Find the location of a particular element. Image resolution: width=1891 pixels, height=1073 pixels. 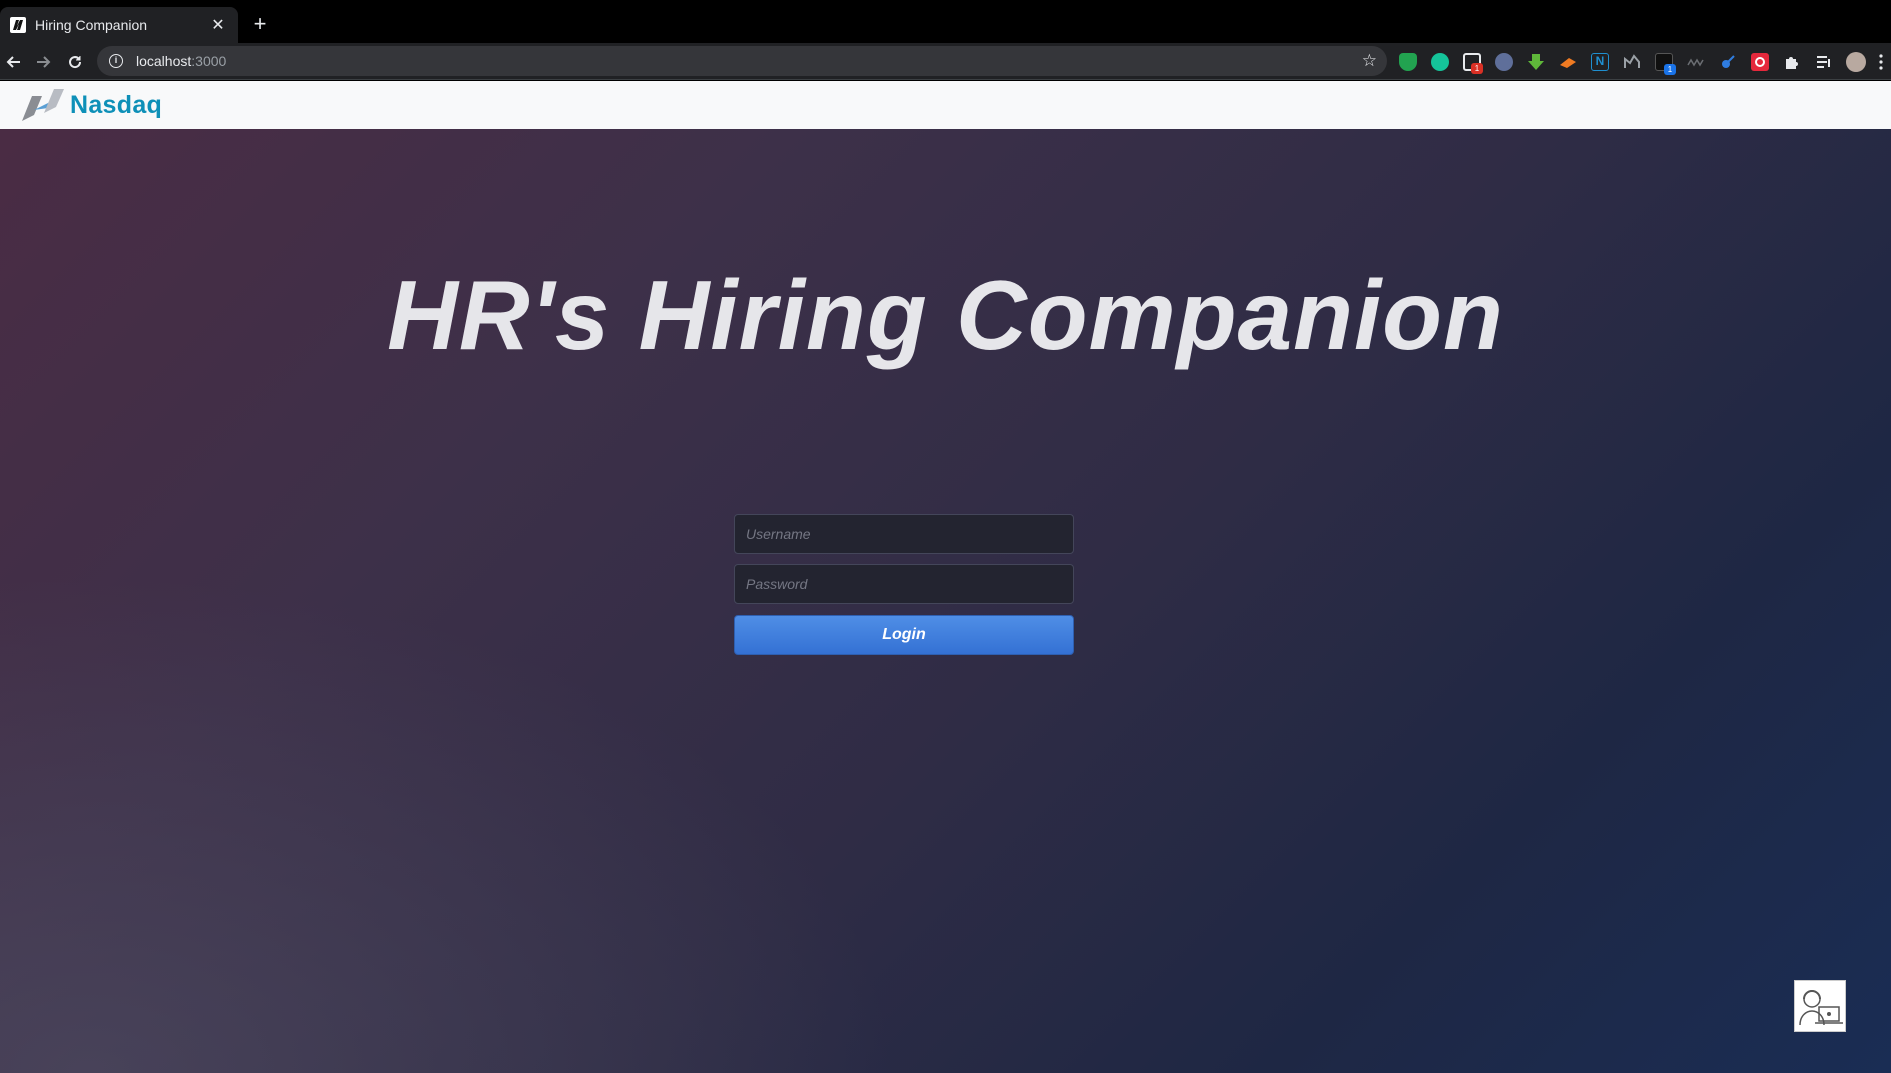

app-navbar: Nasdaq is located at coordinates (945, 105).